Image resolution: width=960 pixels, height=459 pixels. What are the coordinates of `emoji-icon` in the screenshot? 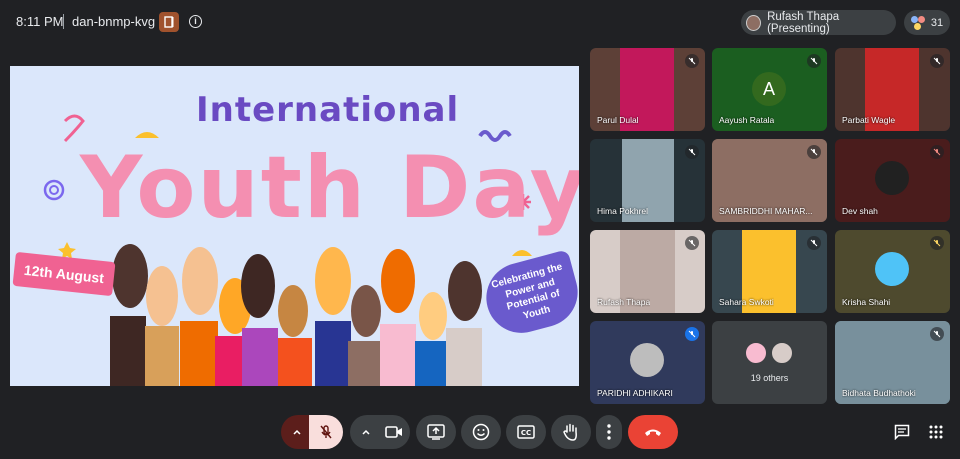 It's located at (481, 432).